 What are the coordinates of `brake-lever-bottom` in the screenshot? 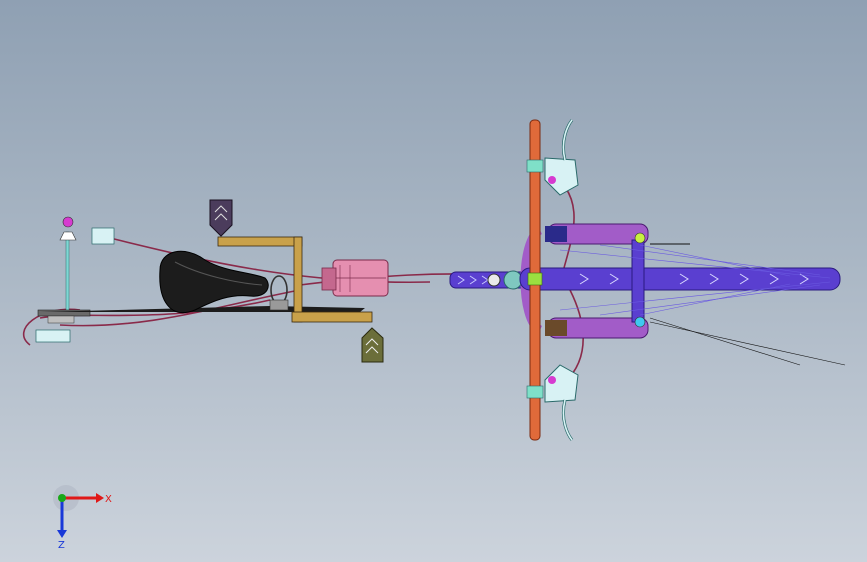 It's located at (561, 402).